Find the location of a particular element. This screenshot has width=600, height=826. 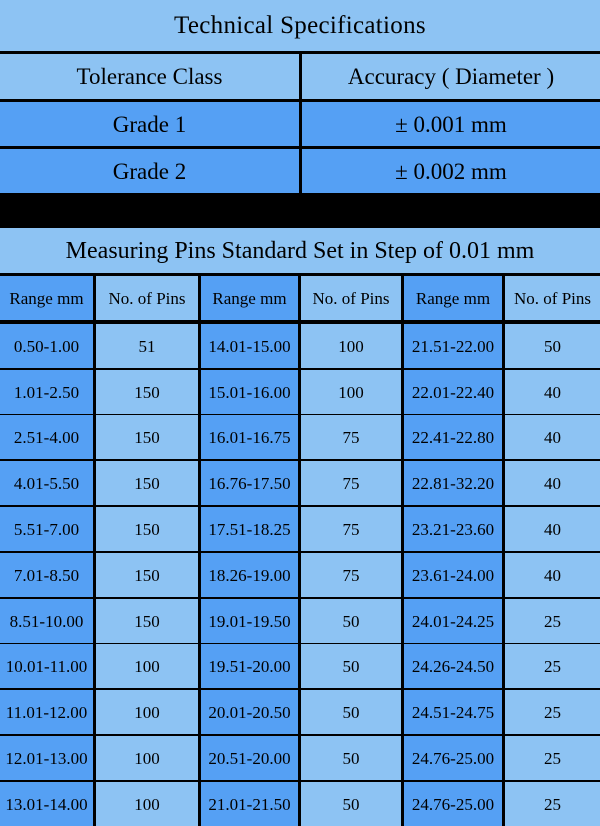

spec-row-grade-2-accuracy: ± 0.002 mm is located at coordinates (451, 171).